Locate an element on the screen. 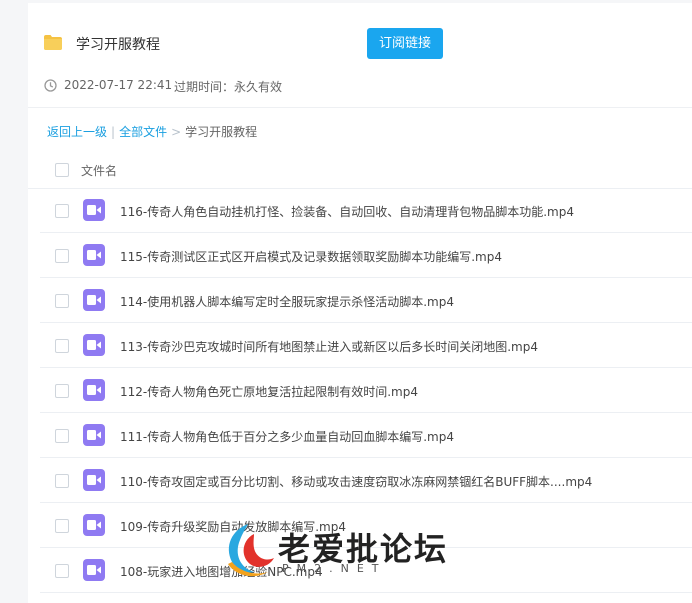 The width and height of the screenshot is (692, 603). file-name: 113-传奇沙巴克攻城时间所有地图禁止进入或新区以后多长时间关闭地图.mp4 is located at coordinates (329, 346).